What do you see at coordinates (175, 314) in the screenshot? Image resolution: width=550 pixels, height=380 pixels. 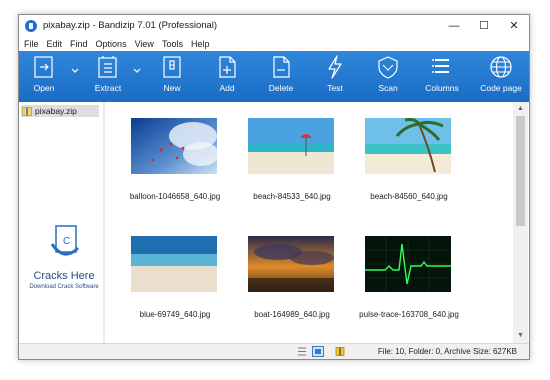 I see `file-name: blue-69749_640.jpg` at bounding box center [175, 314].